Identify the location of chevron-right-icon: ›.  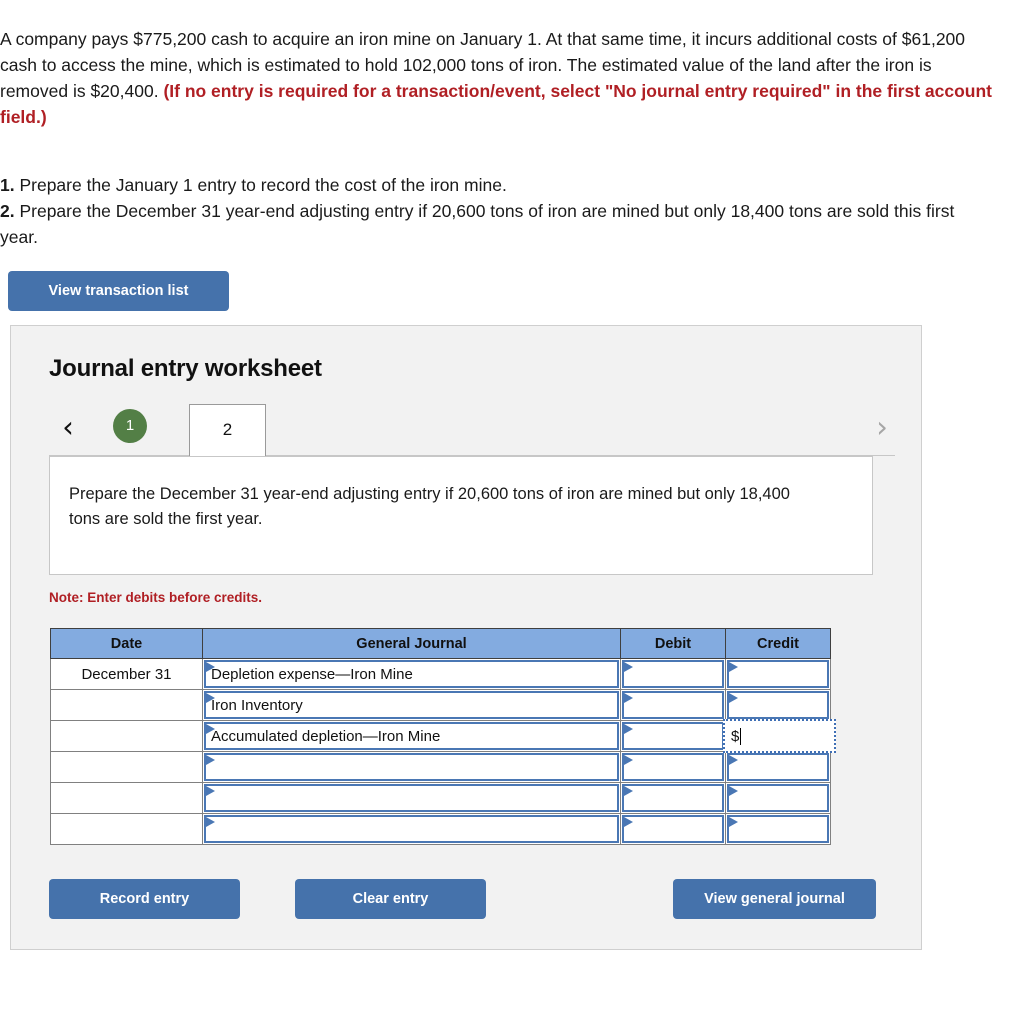
(882, 427).